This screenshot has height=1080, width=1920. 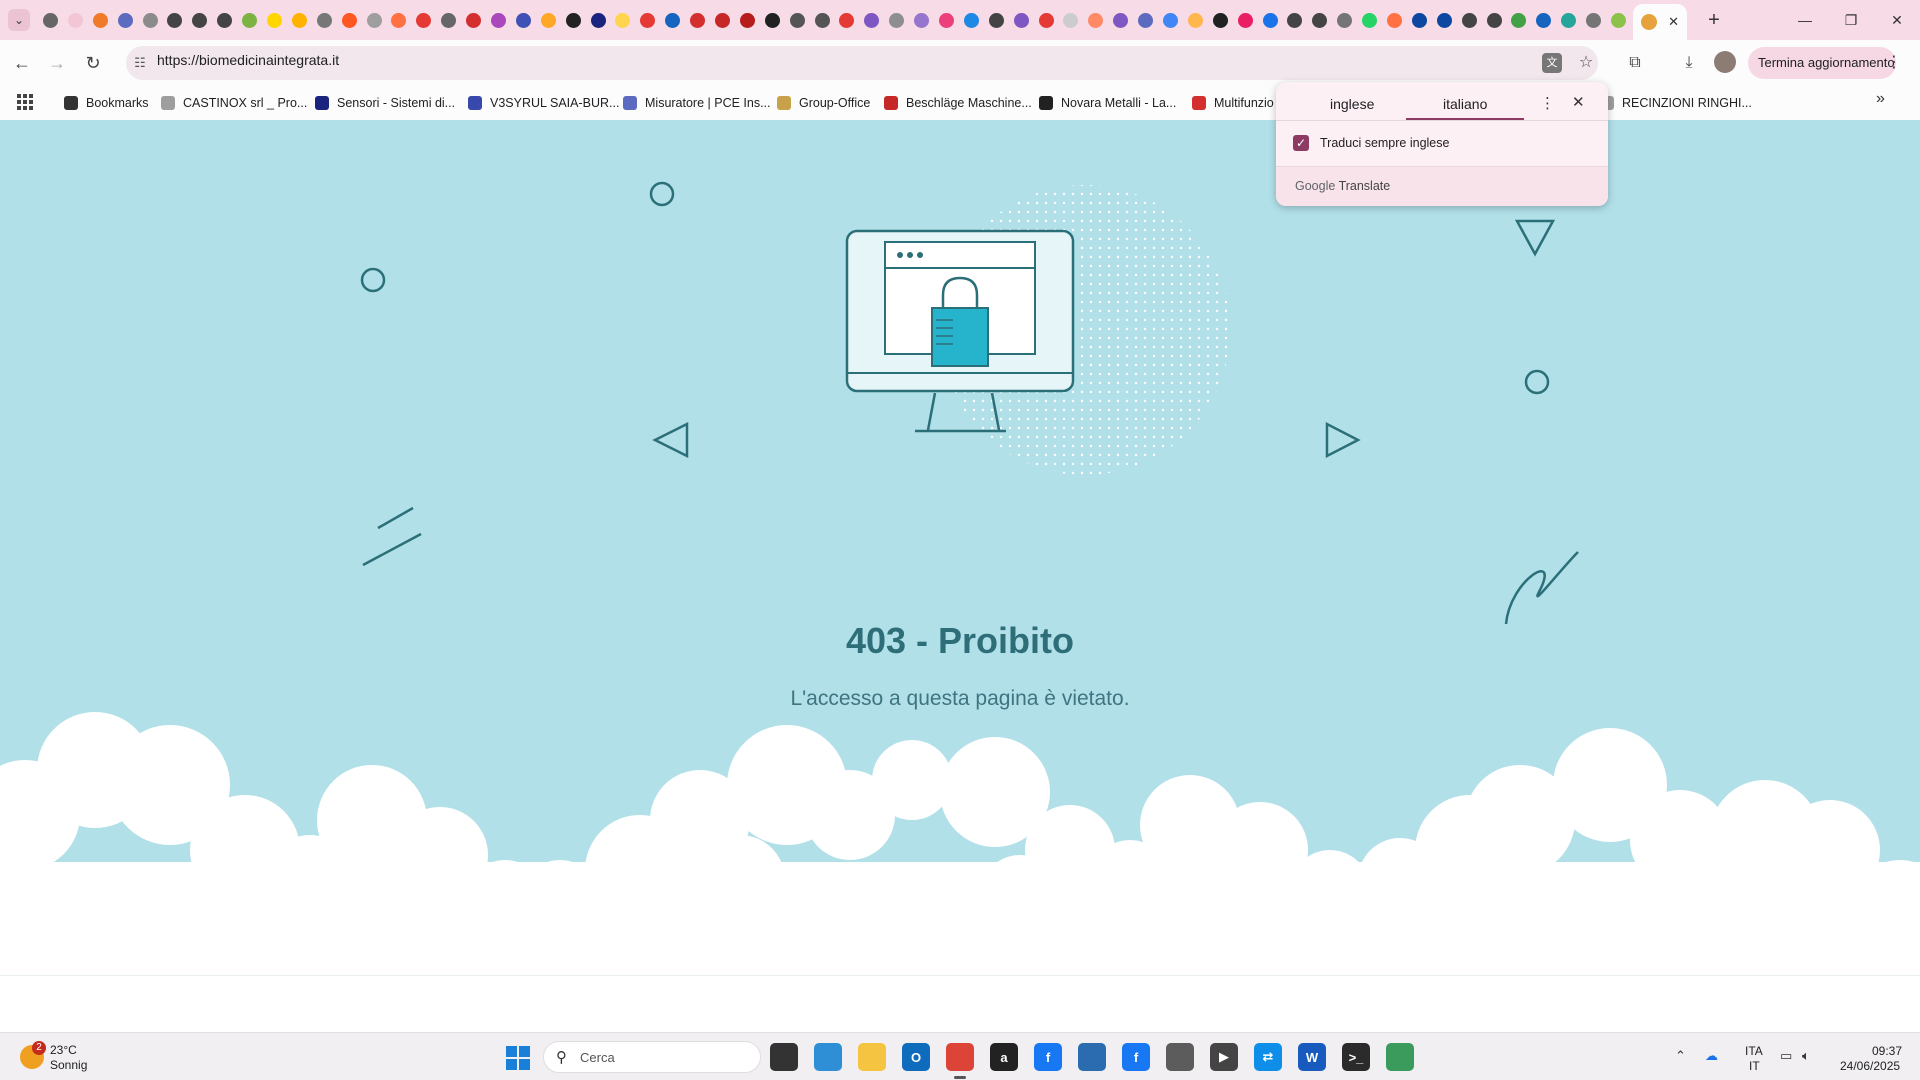 What do you see at coordinates (1136, 1057) in the screenshot?
I see `facebook-2-app-icon: f` at bounding box center [1136, 1057].